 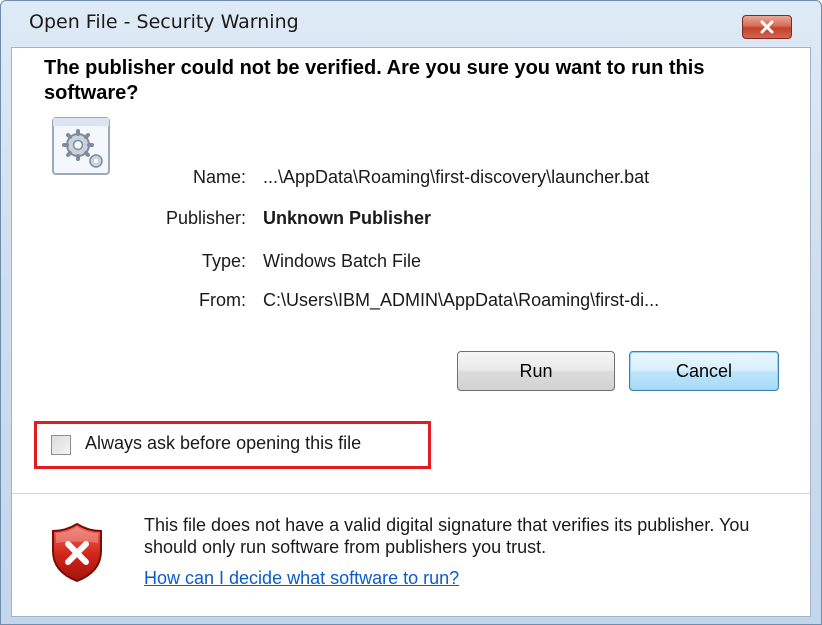 I want to click on from-label: From:, so click(x=222, y=300).